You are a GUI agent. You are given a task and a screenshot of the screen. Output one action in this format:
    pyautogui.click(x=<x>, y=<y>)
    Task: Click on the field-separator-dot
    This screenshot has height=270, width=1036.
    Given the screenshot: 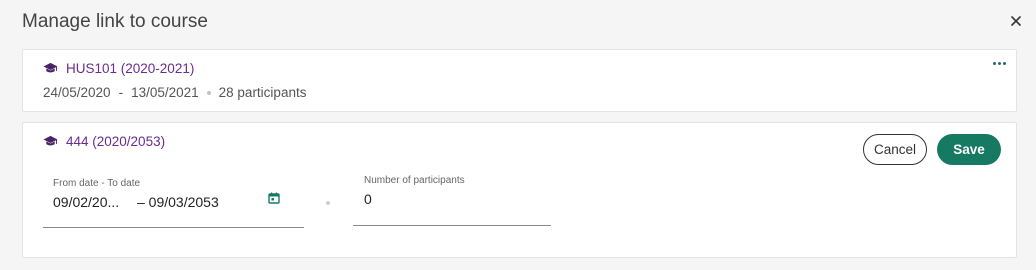 What is the action you would take?
    pyautogui.click(x=328, y=203)
    